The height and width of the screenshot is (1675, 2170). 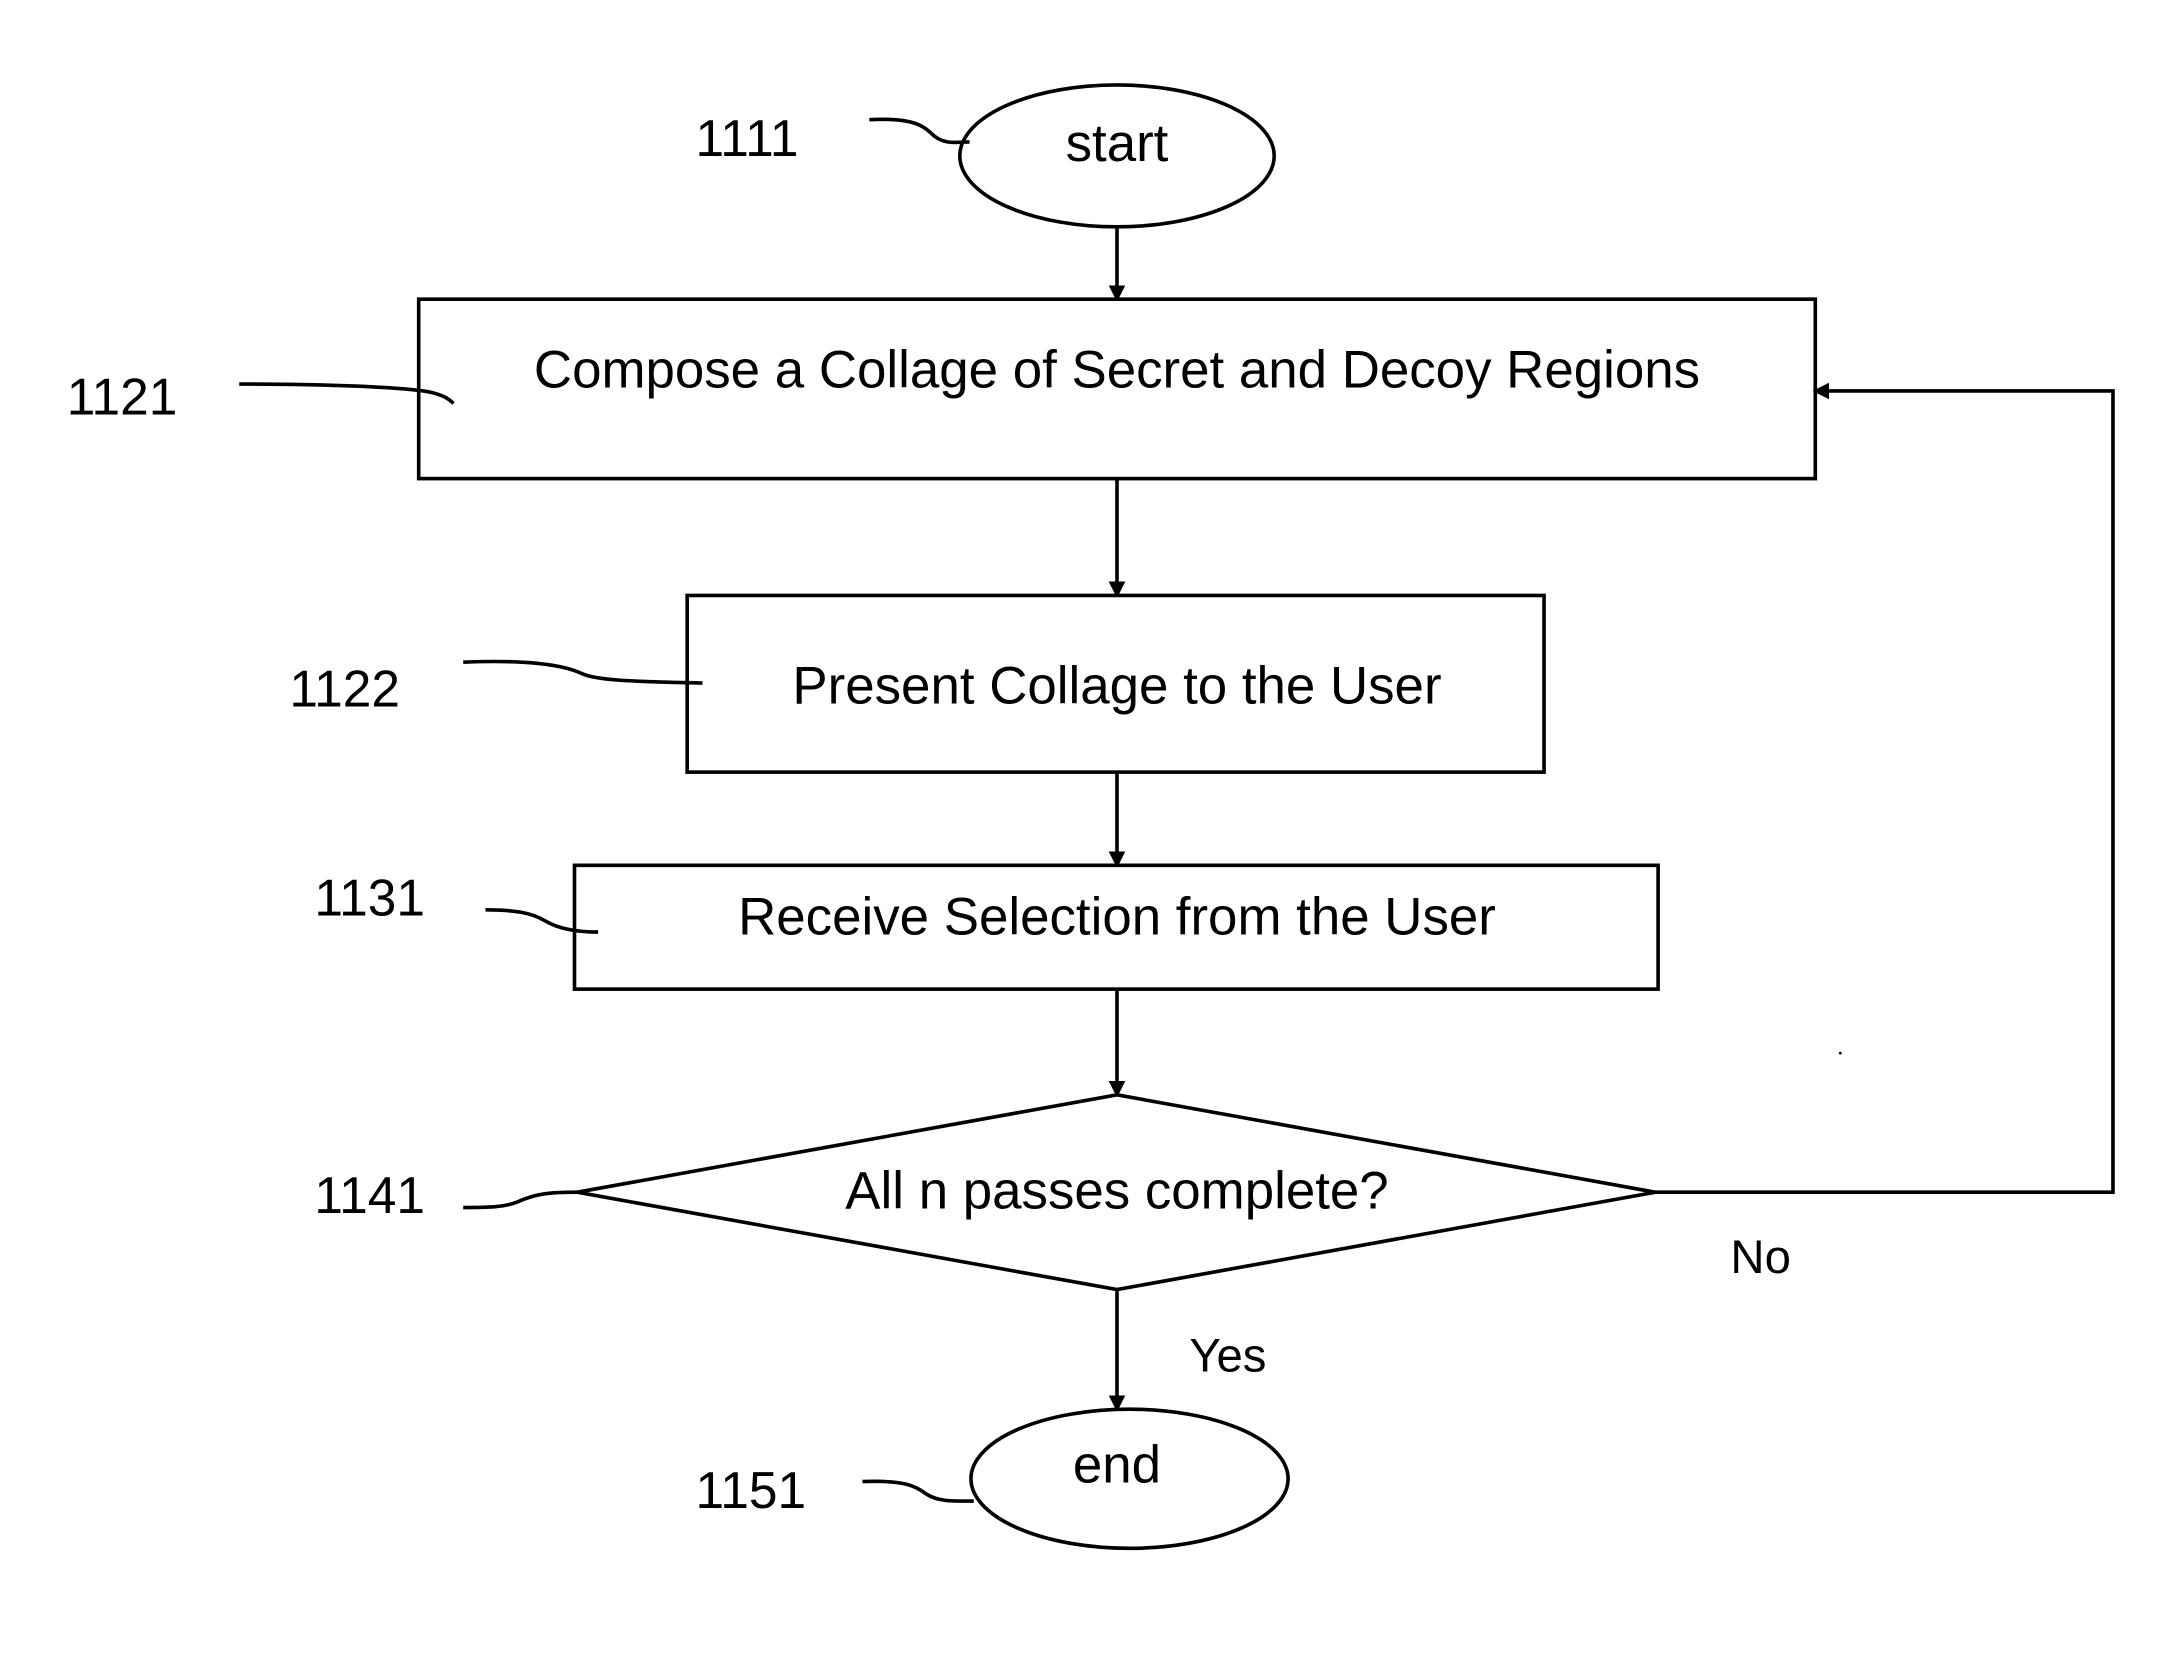 I want to click on ref-label-1151: 1151, so click(x=751, y=1490).